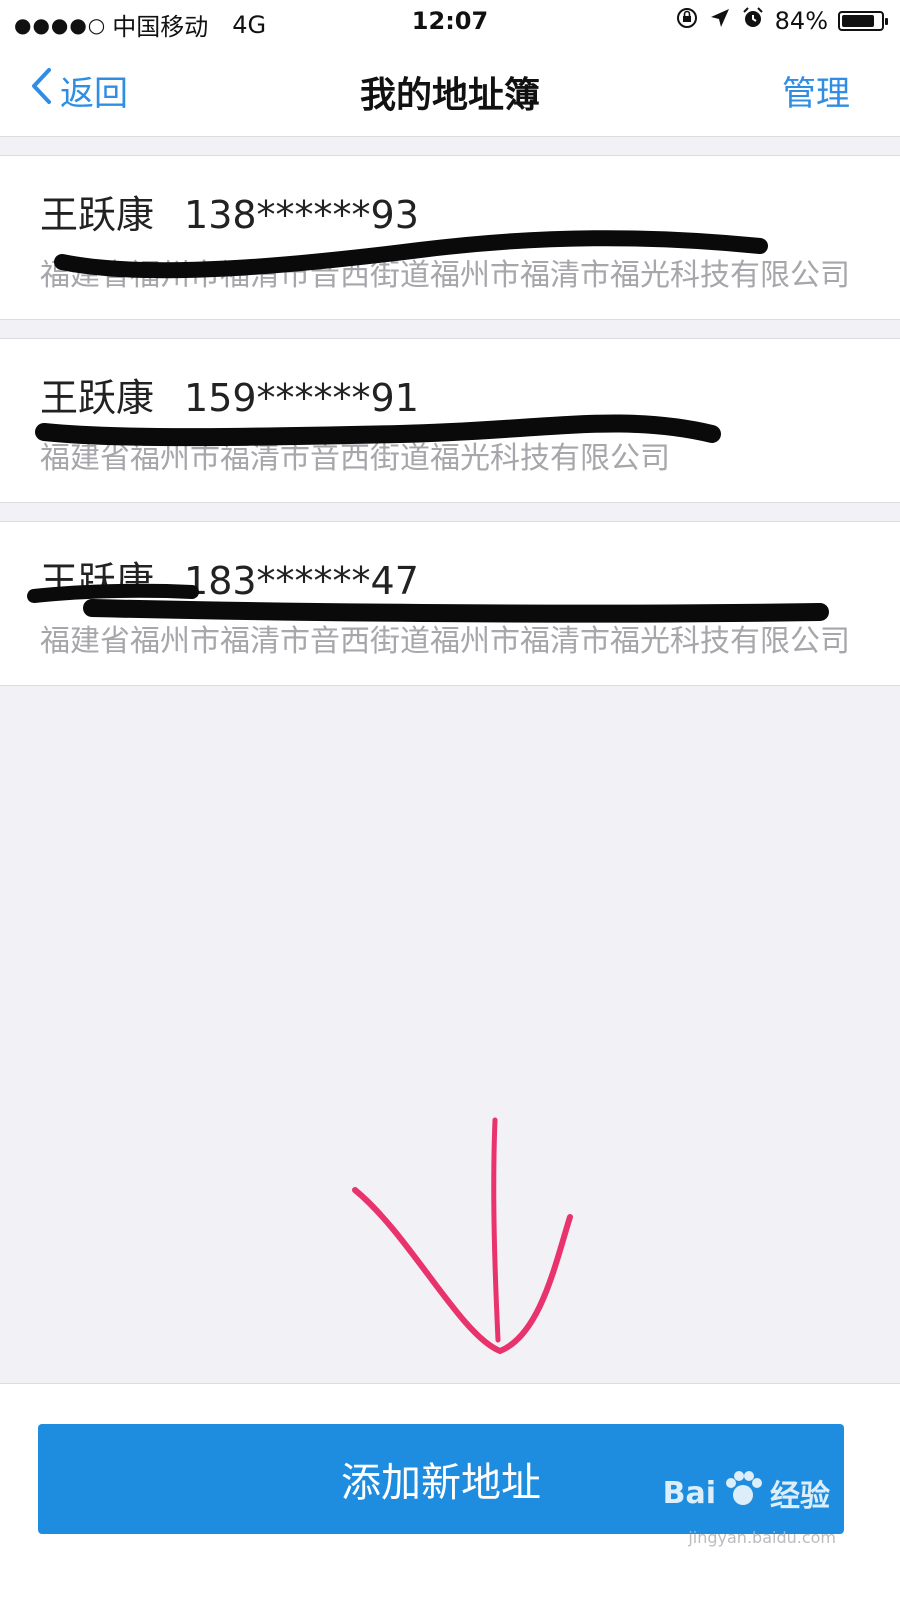 Image resolution: width=900 pixels, height=1601 pixels. What do you see at coordinates (720, 21) in the screenshot?
I see `location-icon` at bounding box center [720, 21].